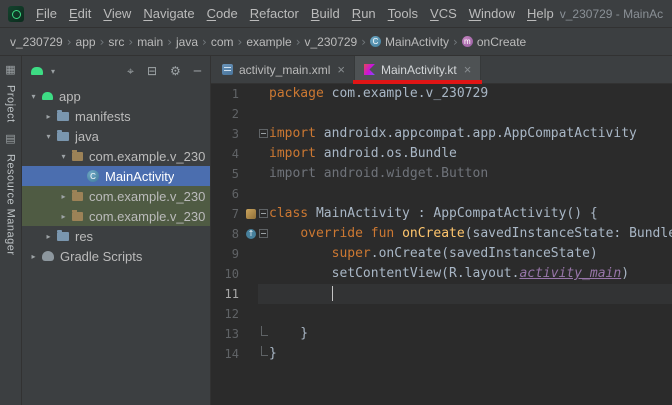 The image size is (672, 405). I want to click on tree-item-gradle-scripts: ▸ Gradle Scripts, so click(116, 256).